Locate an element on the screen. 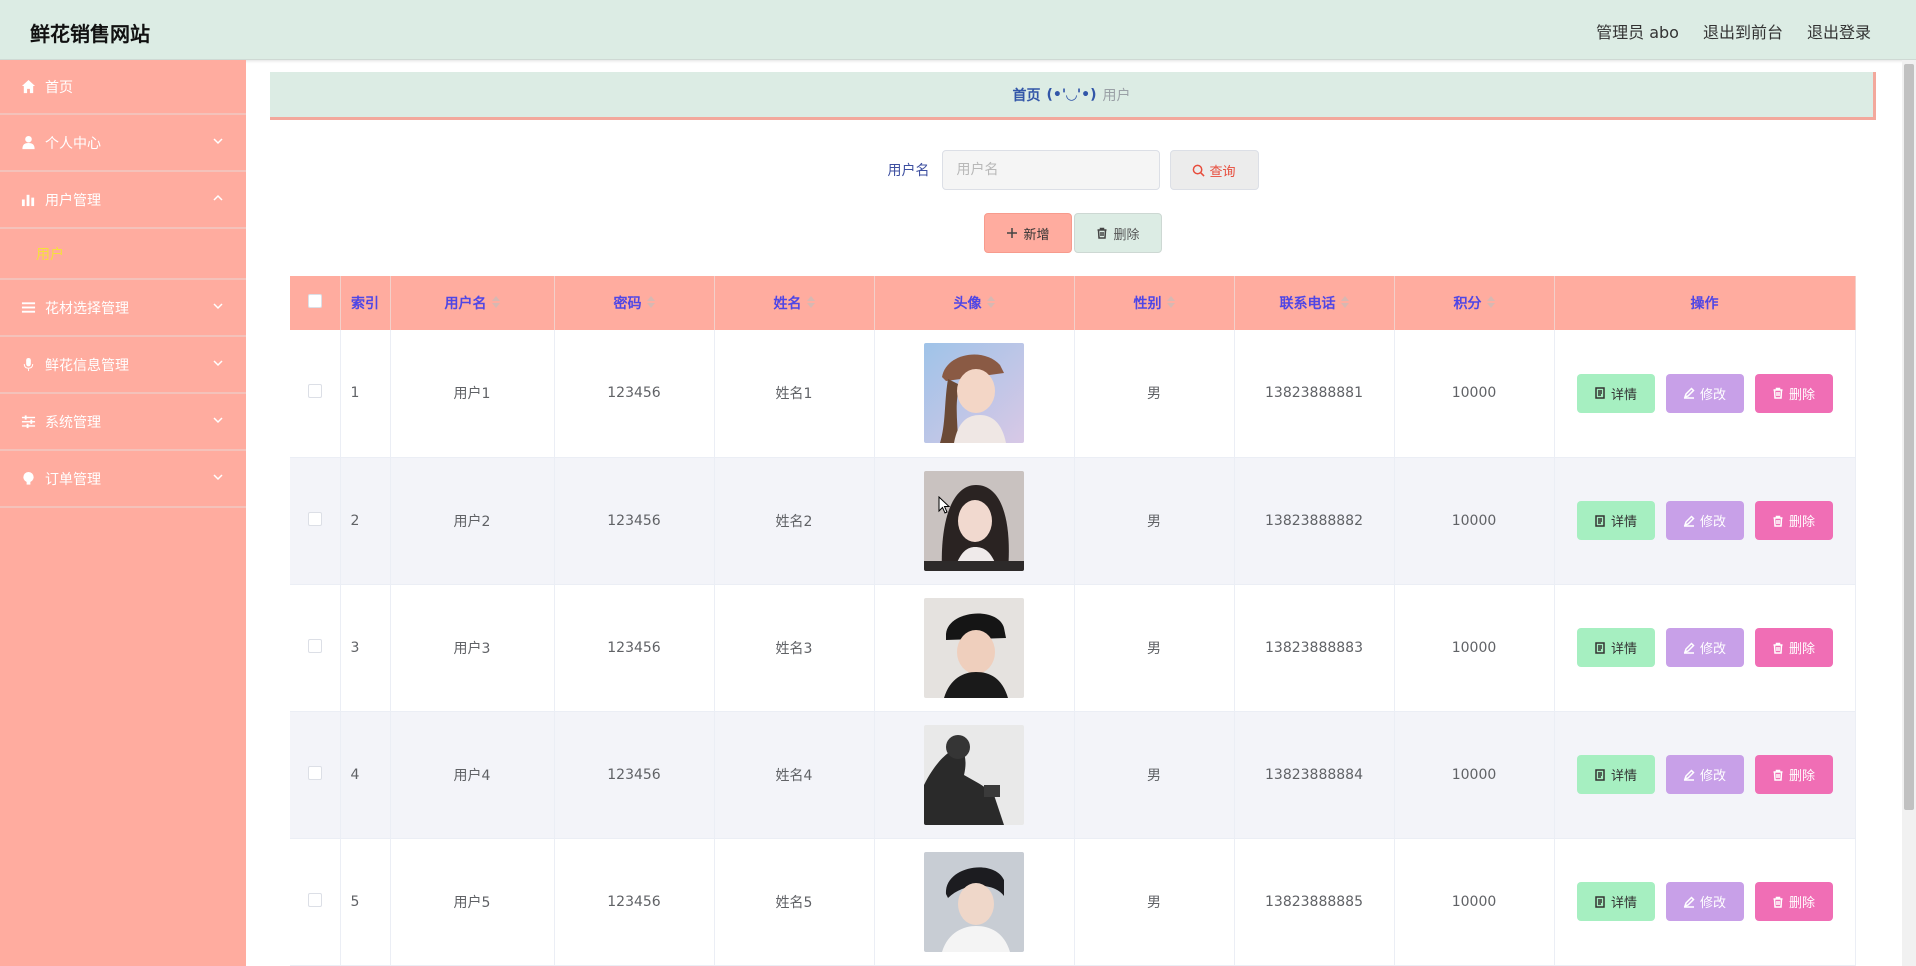  sidebar-item-label: 系统管理 is located at coordinates (73, 422).